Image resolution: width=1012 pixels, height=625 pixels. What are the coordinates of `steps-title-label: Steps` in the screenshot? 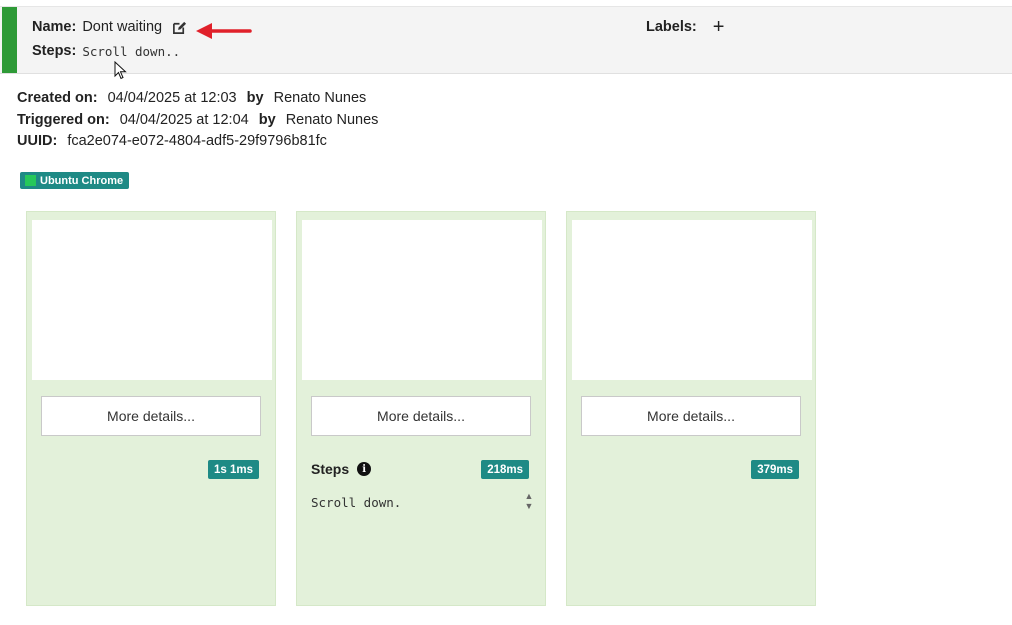 It's located at (330, 469).